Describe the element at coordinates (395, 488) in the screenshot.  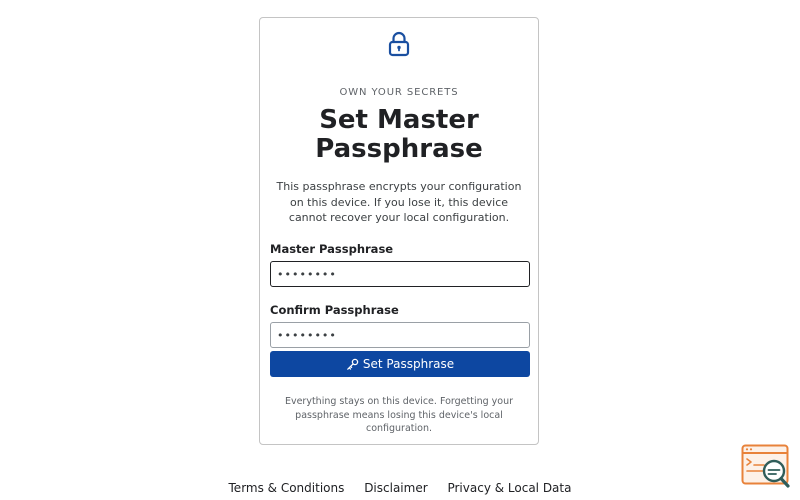
I see `disclaimer-link: Disclaimer` at that location.